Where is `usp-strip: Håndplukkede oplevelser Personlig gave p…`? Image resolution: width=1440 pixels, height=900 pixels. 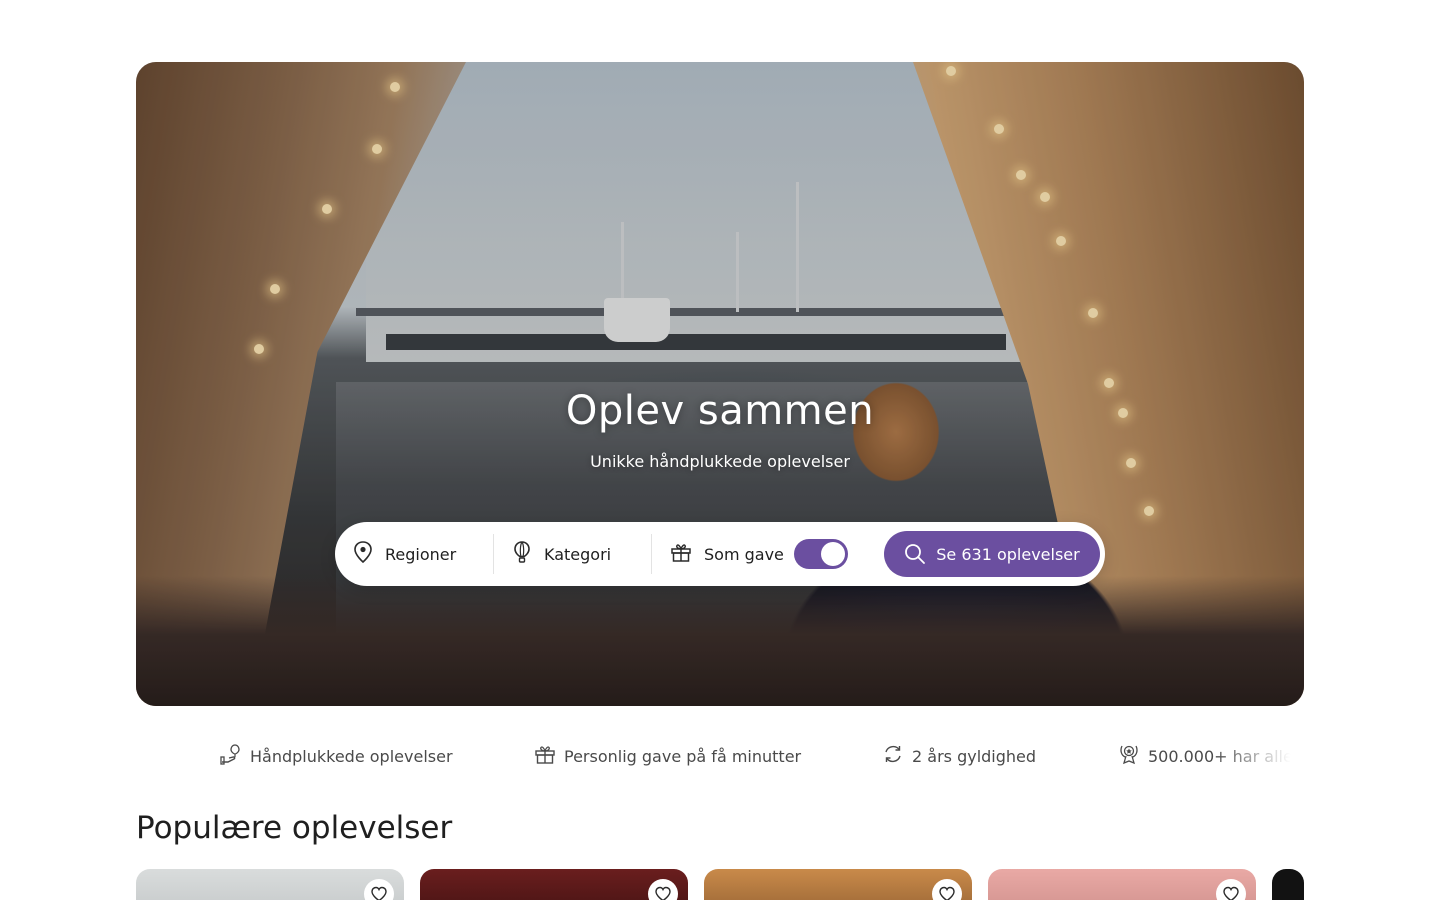 usp-strip: Håndplukkede oplevelser Personlig gave p… is located at coordinates (720, 756).